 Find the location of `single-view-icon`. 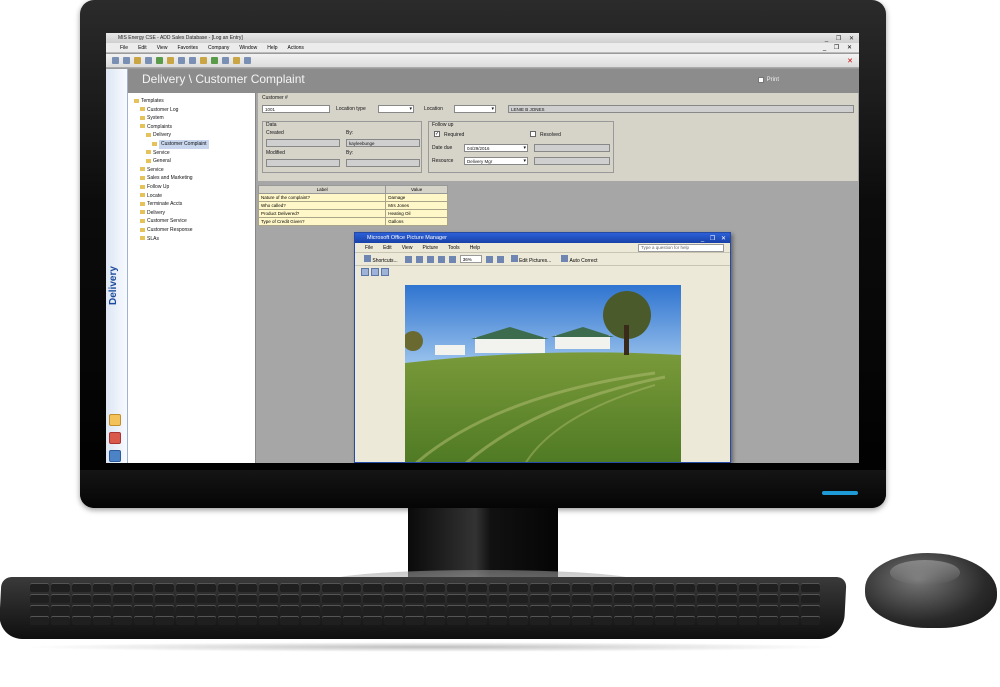

single-view-icon is located at coordinates (385, 272).